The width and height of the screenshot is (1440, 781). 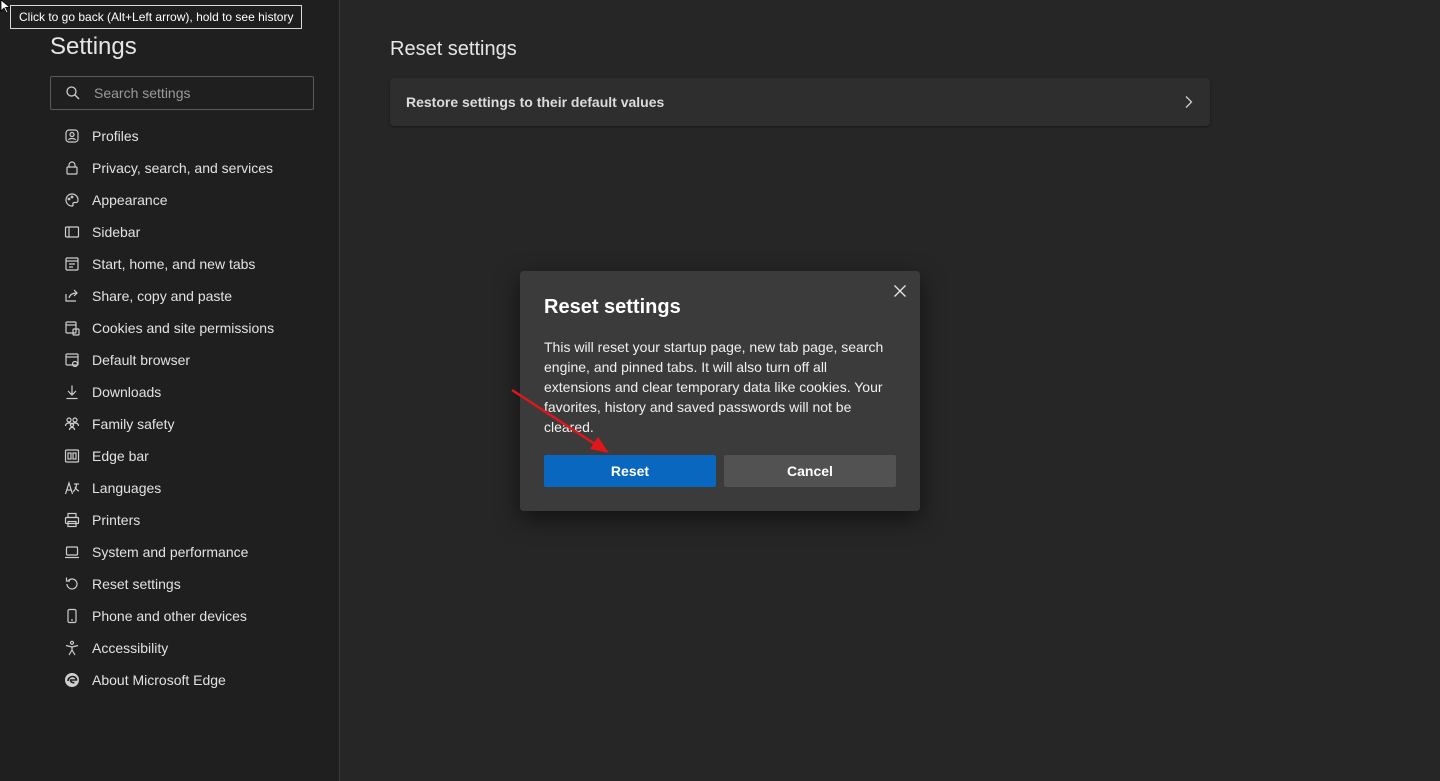 I want to click on sidebar-item-label: Appearance, so click(x=130, y=200).